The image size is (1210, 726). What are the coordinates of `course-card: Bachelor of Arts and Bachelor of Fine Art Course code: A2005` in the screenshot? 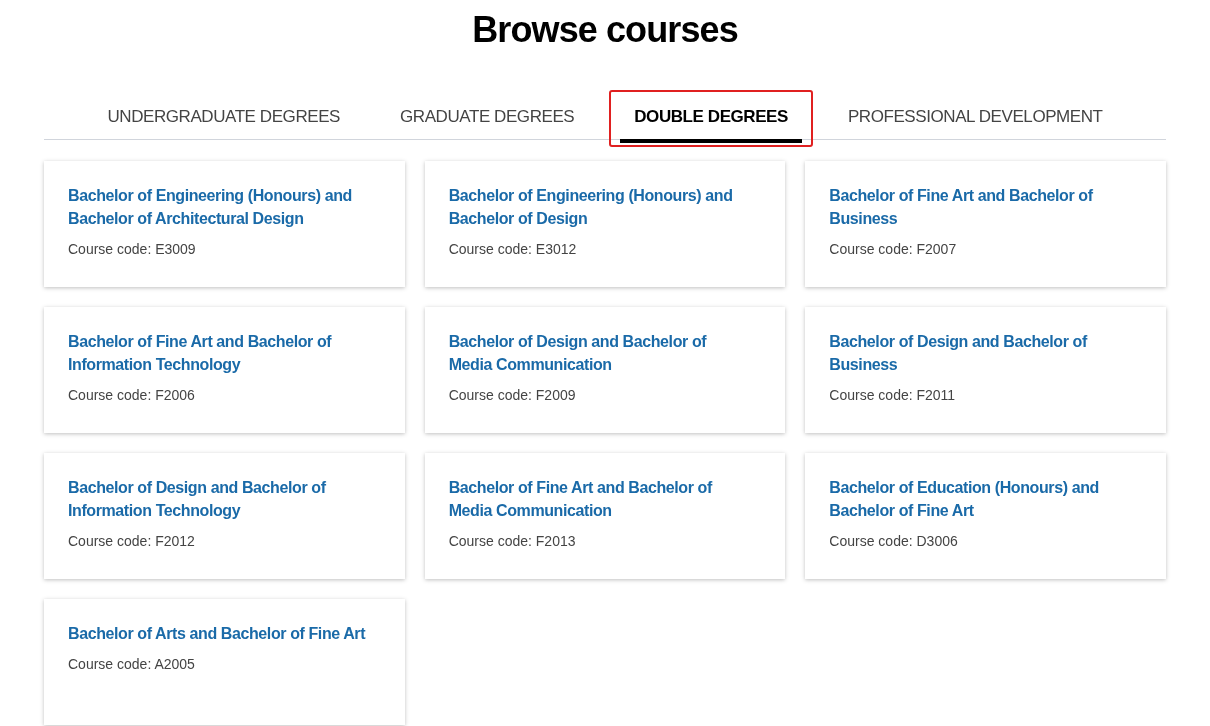 It's located at (224, 662).